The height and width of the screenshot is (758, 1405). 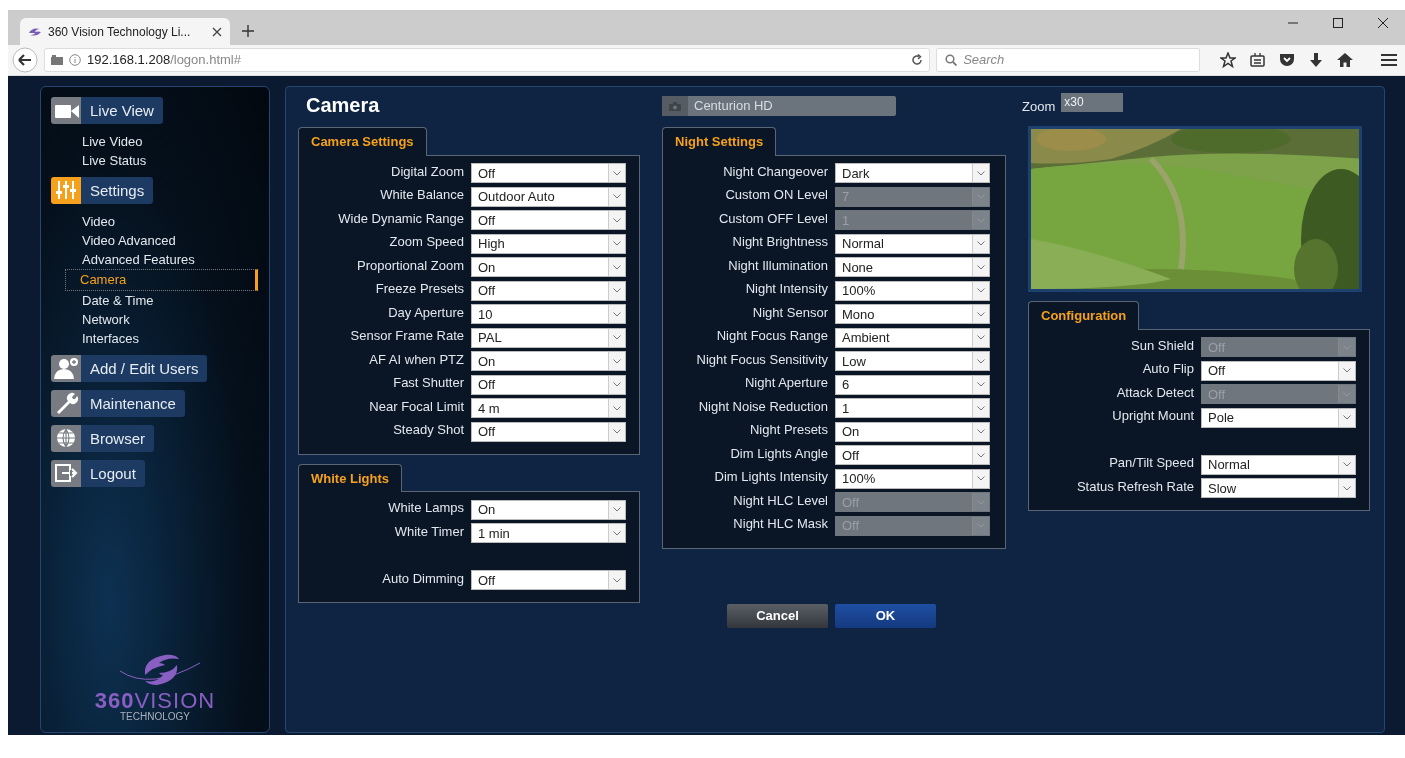 What do you see at coordinates (1228, 60) in the screenshot?
I see `star-icon` at bounding box center [1228, 60].